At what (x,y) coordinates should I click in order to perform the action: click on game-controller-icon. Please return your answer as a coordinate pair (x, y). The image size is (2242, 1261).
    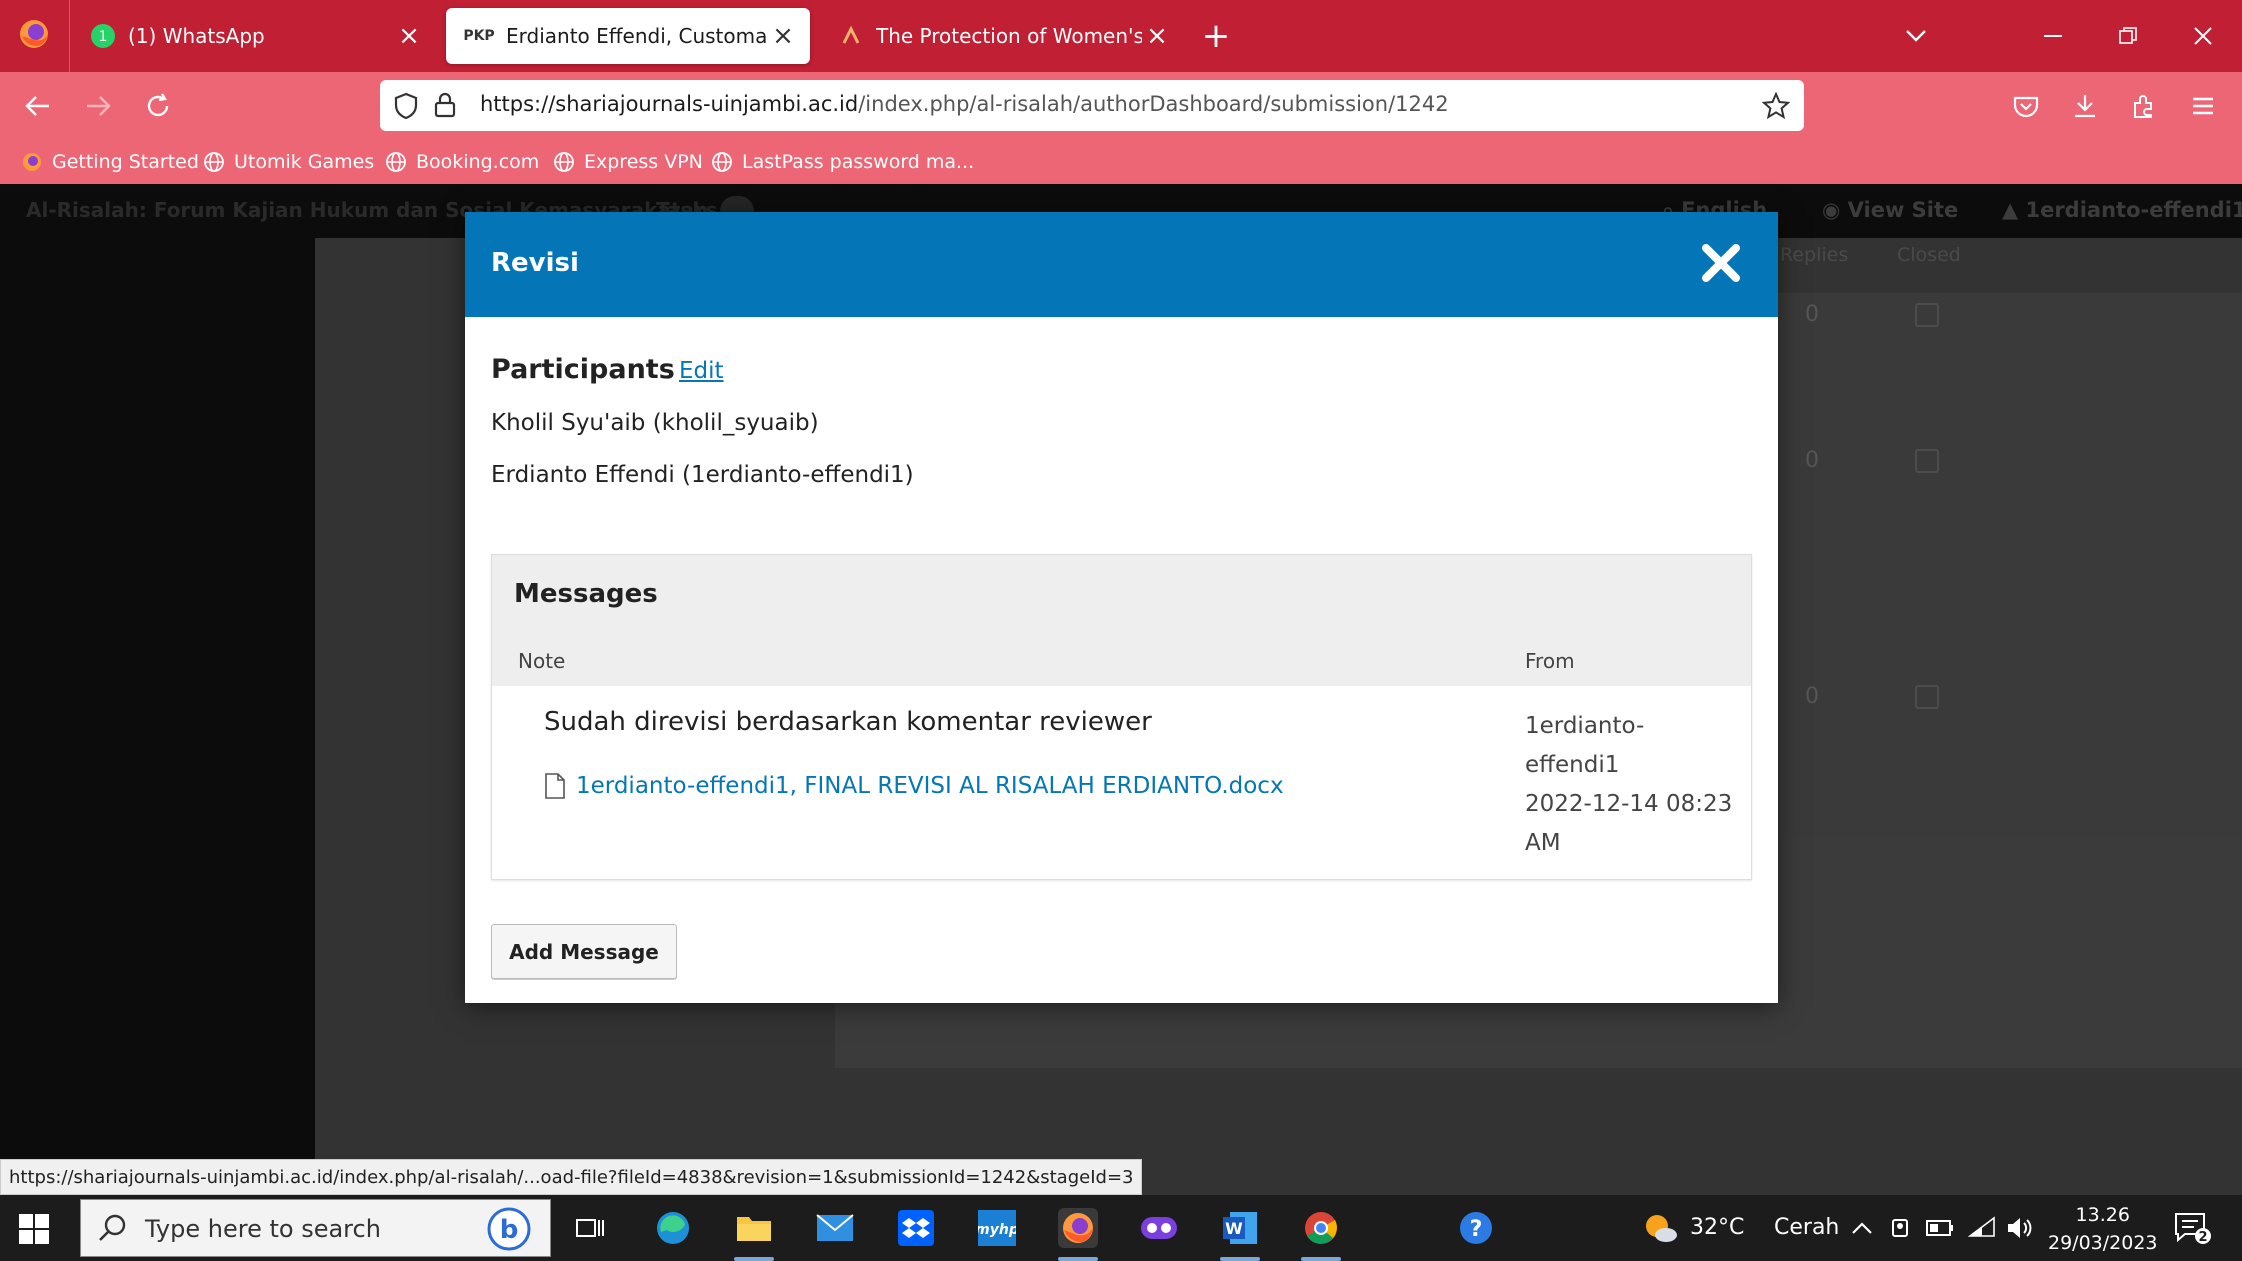
    Looking at the image, I should click on (1159, 1228).